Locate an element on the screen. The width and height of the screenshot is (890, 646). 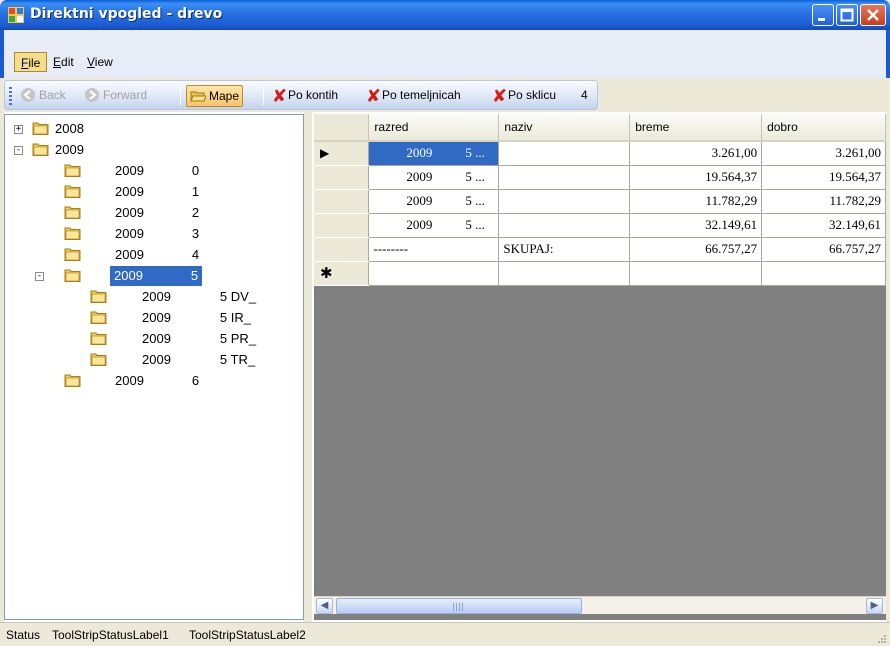
table-row: 2009 5 ... 11.782,29 11.782,29 is located at coordinates (600, 201).